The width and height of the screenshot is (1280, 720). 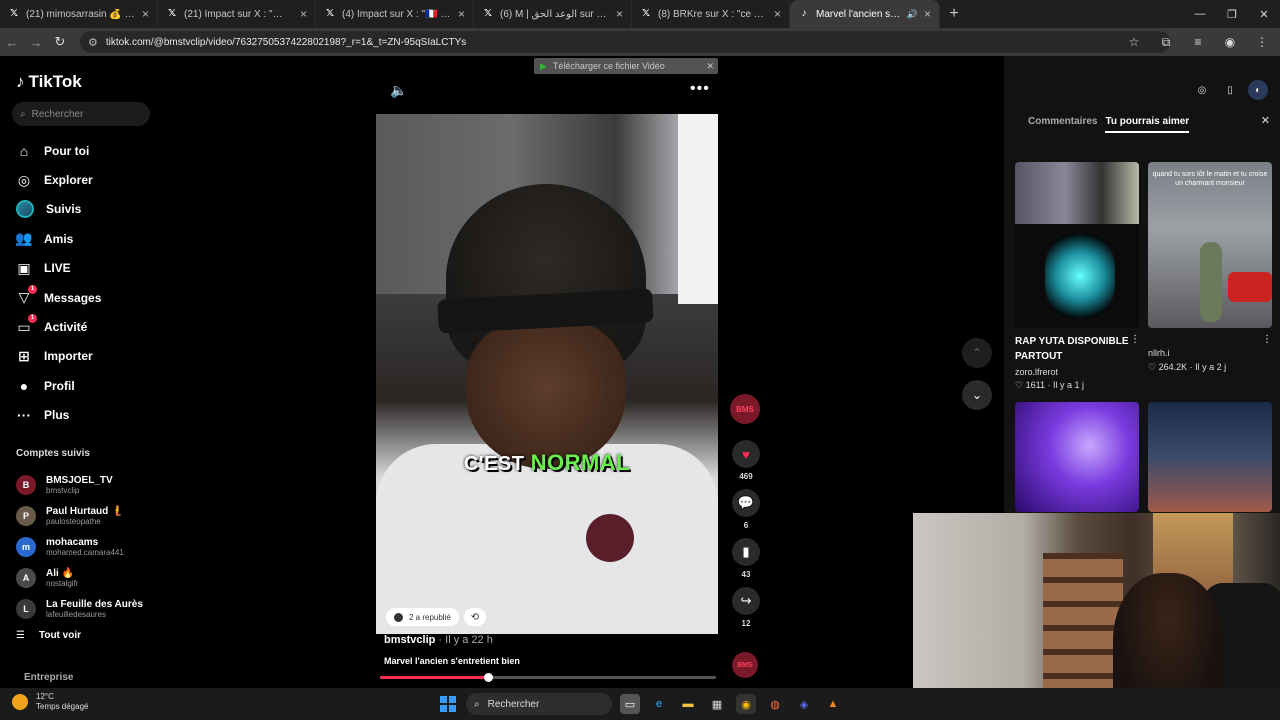 I want to click on tab-audio-icon: 🔊, so click(x=912, y=14).